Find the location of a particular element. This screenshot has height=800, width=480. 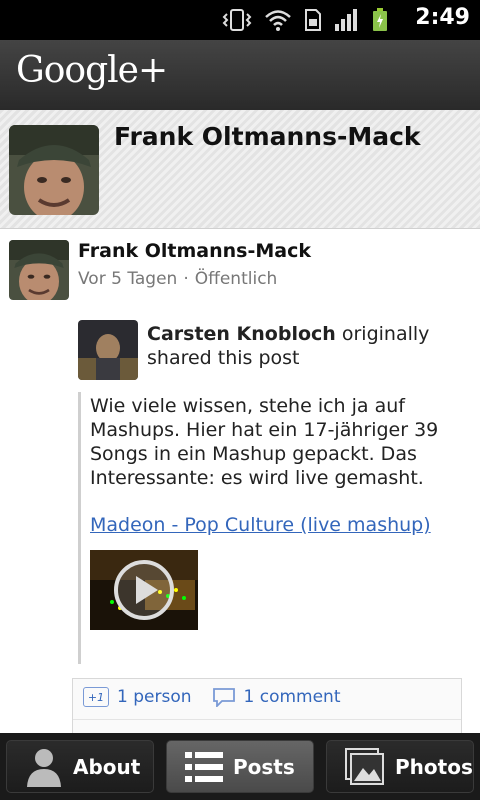

tab-about-label: About is located at coordinates (107, 766).